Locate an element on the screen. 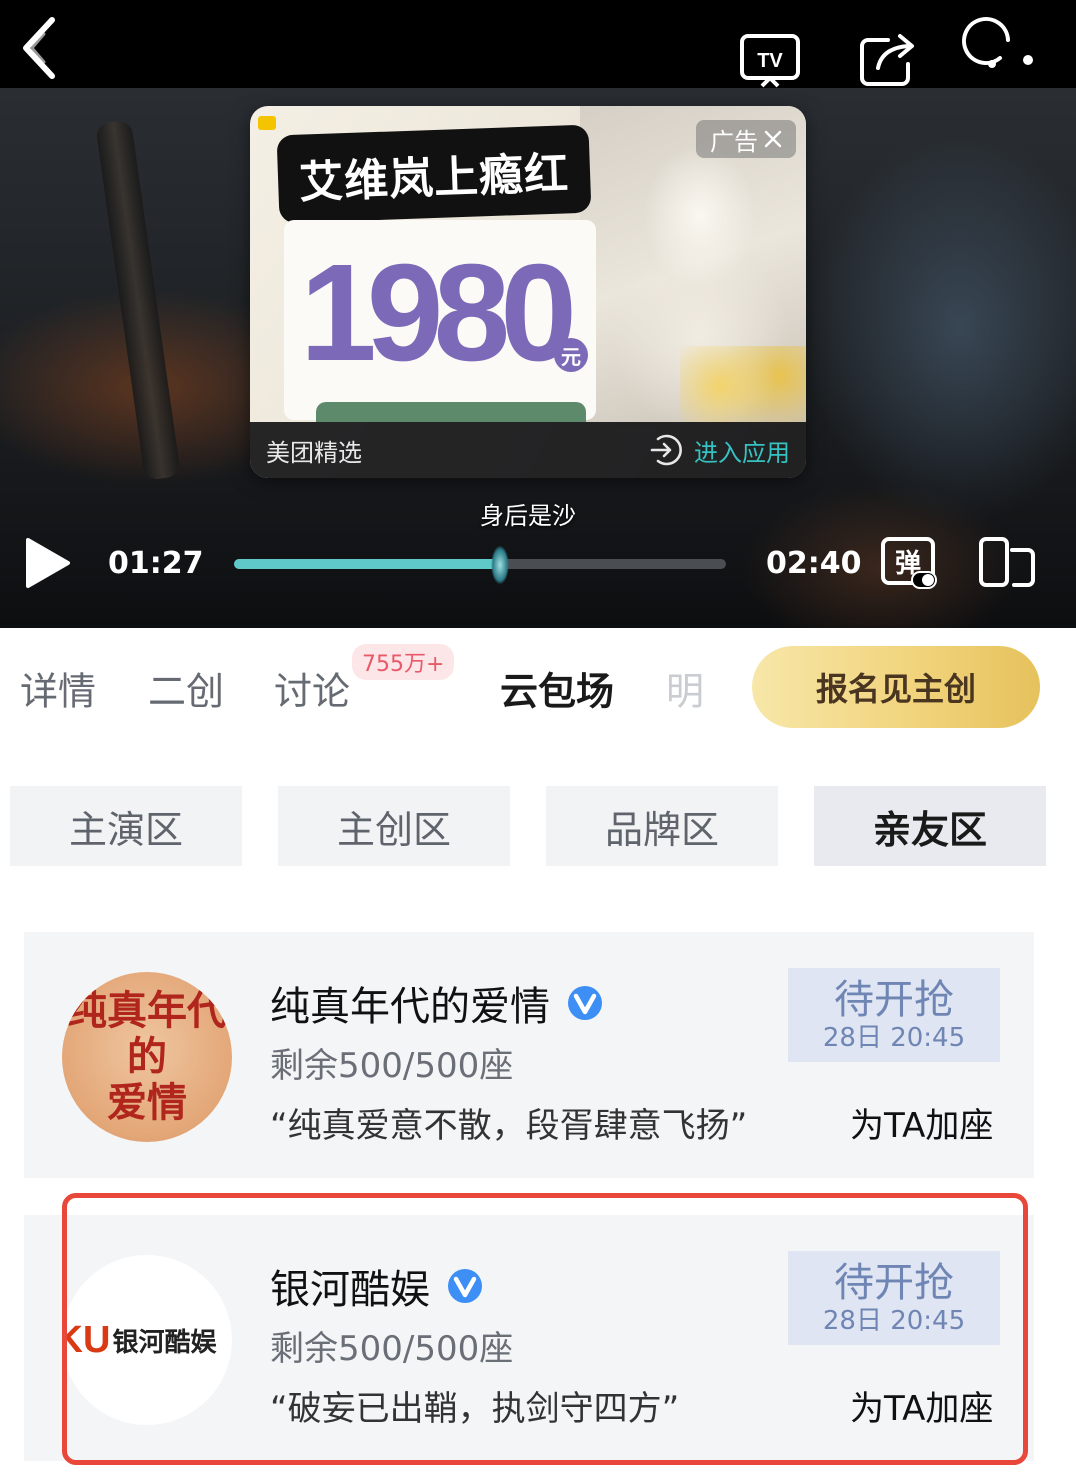 The image size is (1076, 1480). ad-card: 艾维岚上瘾红 1980 元 广告 美团精选 进入应用 is located at coordinates (528, 292).